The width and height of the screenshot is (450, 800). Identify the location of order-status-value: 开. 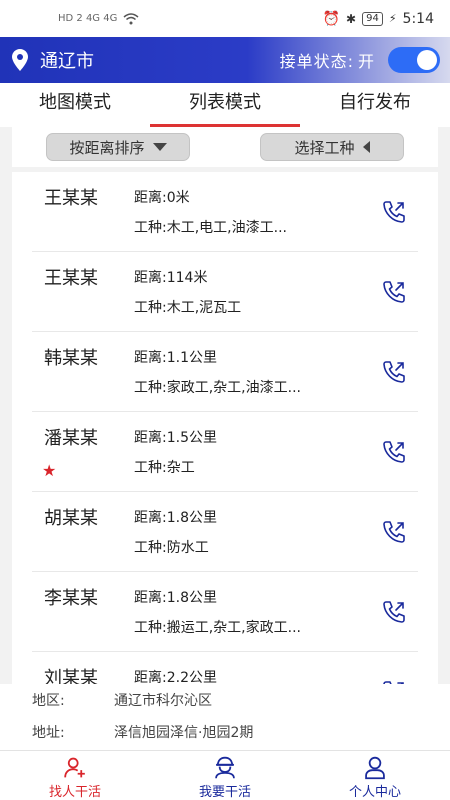
(365, 61).